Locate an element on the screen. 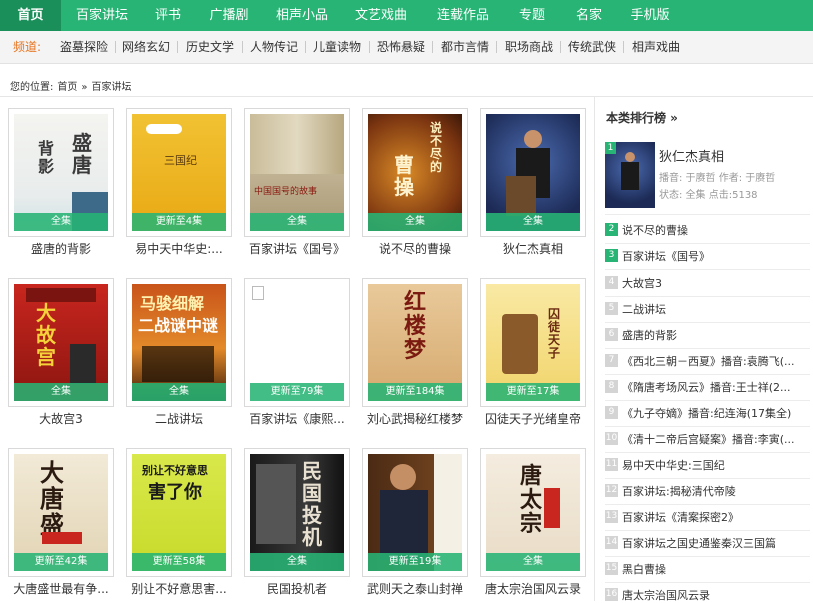 The width and height of the screenshot is (813, 603). ranking-item: 6 盛唐的背影 is located at coordinates (707, 335).